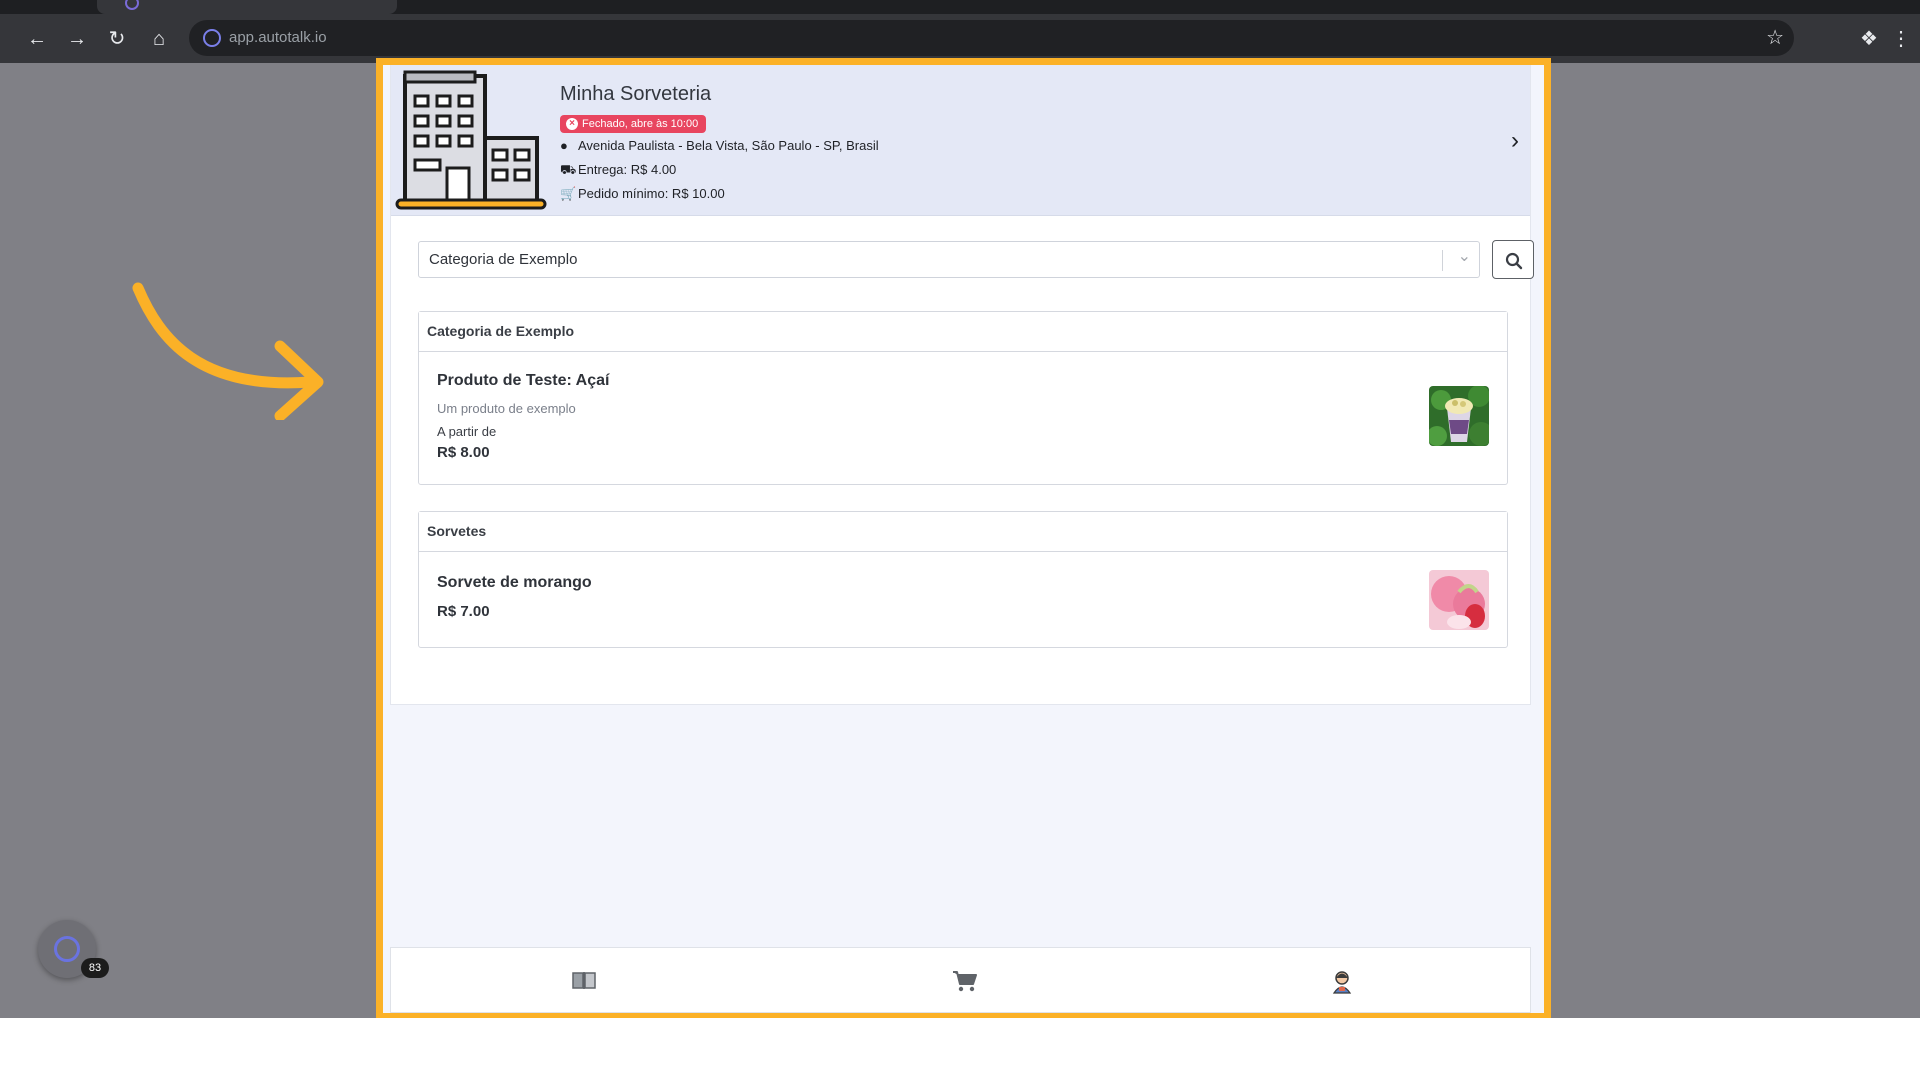 This screenshot has height=1080, width=1920. What do you see at coordinates (471, 140) in the screenshot?
I see `store-building-icon` at bounding box center [471, 140].